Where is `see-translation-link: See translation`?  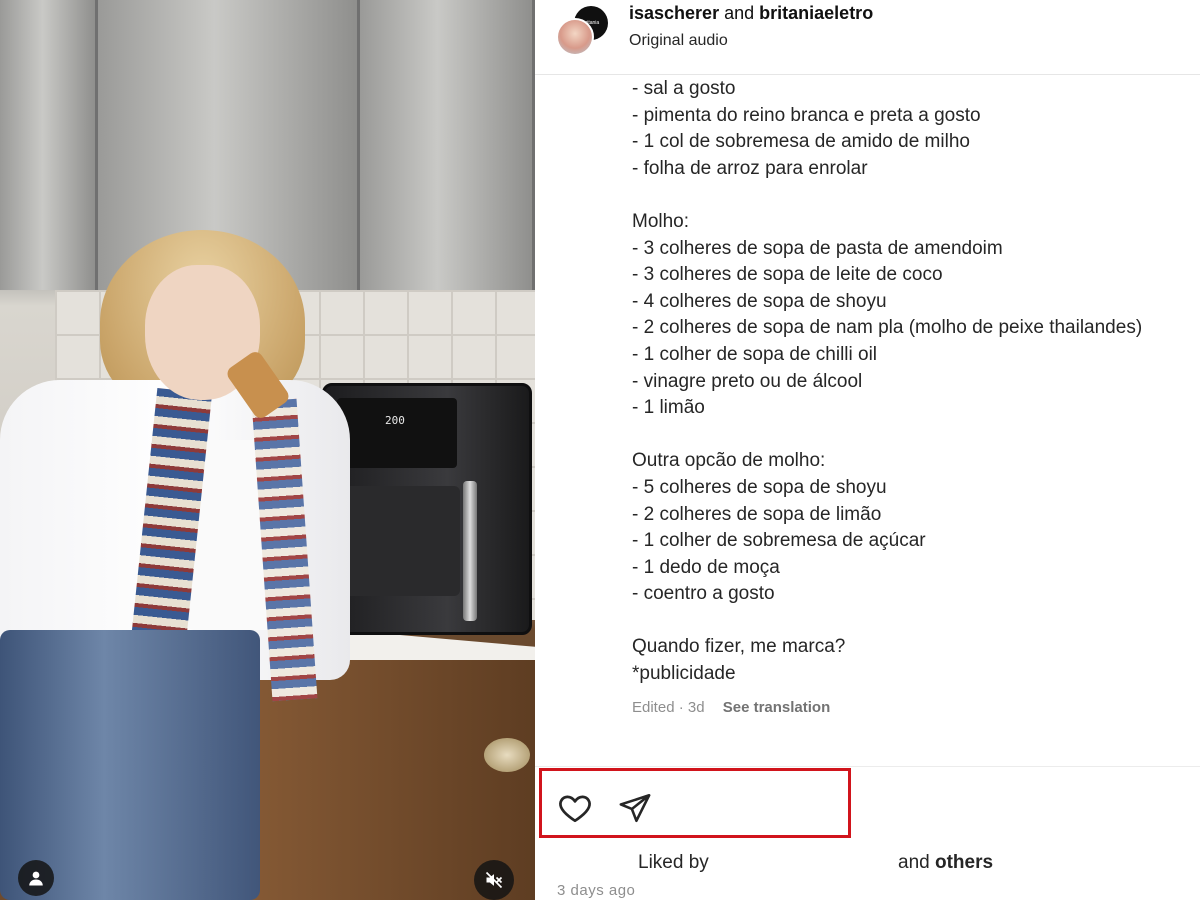
see-translation-link: See translation is located at coordinates (777, 707).